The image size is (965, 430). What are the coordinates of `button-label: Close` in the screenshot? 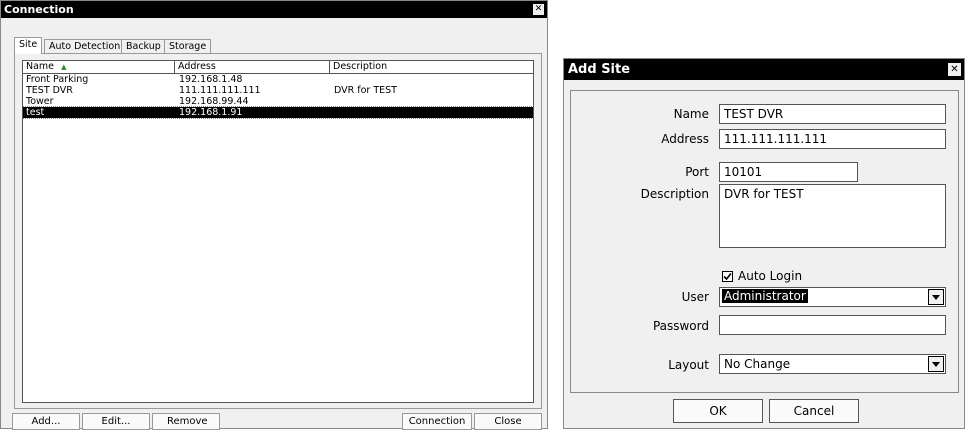 It's located at (508, 421).